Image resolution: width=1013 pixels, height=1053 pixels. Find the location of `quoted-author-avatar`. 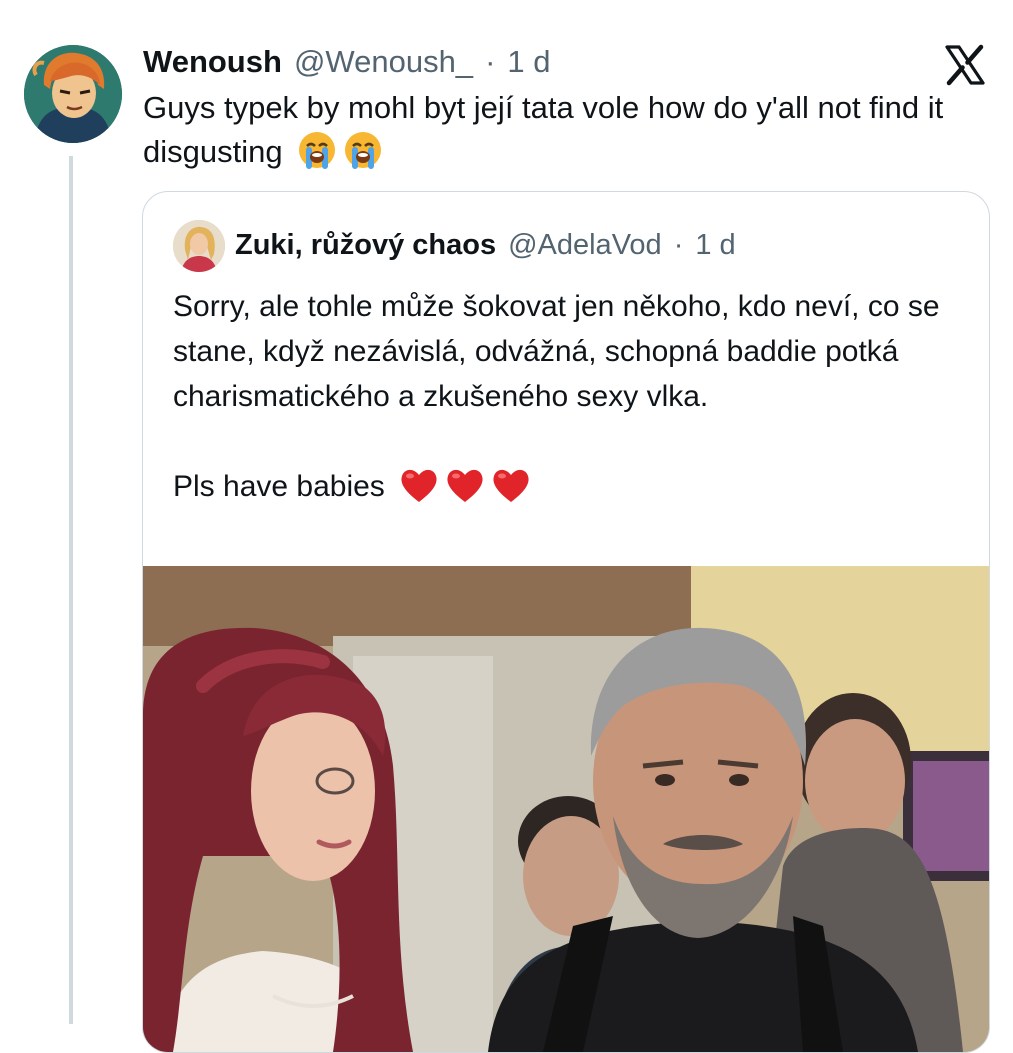

quoted-author-avatar is located at coordinates (199, 246).